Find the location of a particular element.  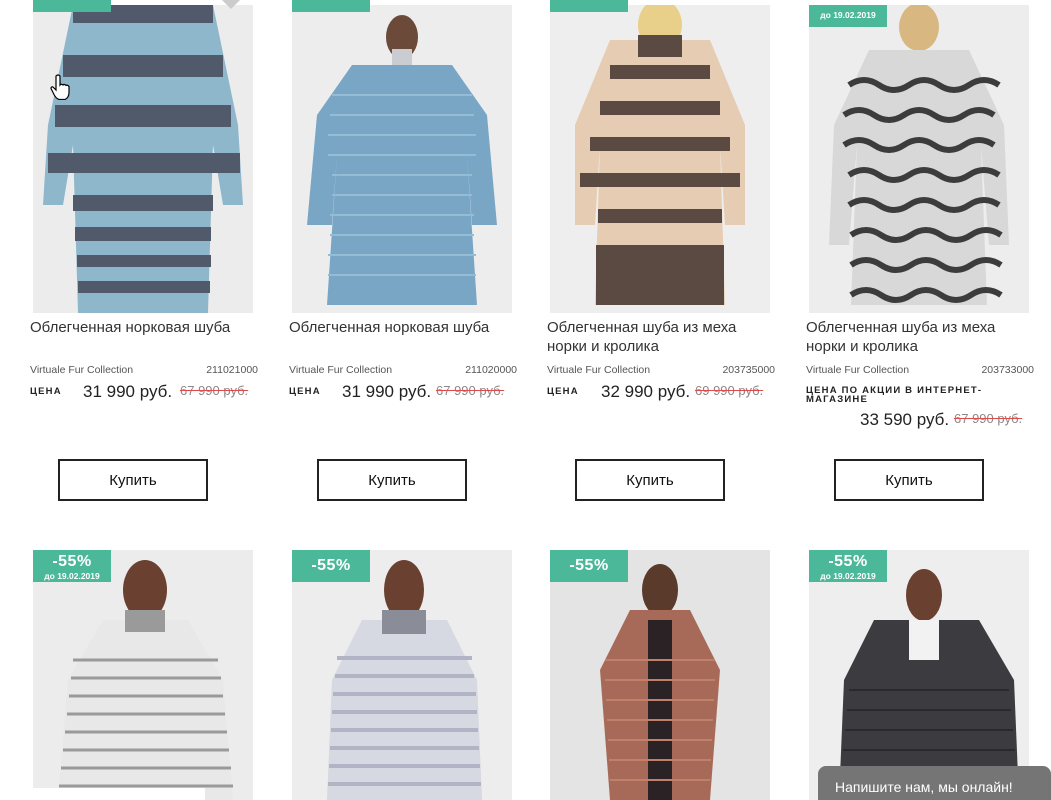

chat-widget: Напишите нам, мы онлайн! is located at coordinates (934, 783).